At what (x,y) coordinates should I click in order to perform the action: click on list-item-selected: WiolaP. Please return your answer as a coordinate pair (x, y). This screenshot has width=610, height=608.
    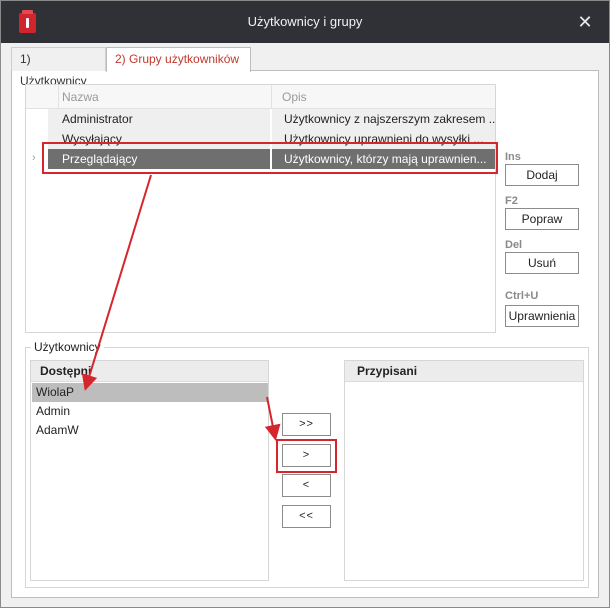
    Looking at the image, I should click on (150, 392).